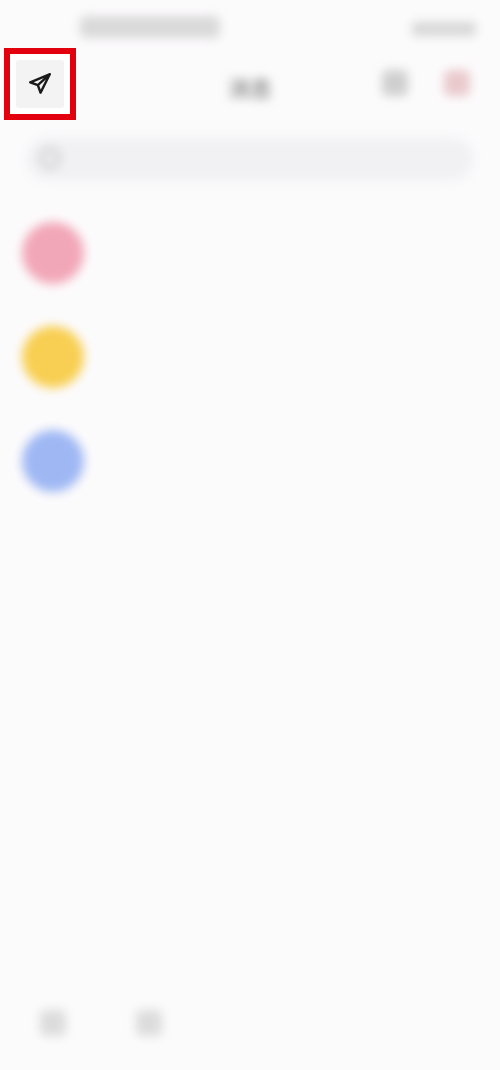 Image resolution: width=500 pixels, height=1070 pixels. I want to click on search-icon, so click(50, 158).